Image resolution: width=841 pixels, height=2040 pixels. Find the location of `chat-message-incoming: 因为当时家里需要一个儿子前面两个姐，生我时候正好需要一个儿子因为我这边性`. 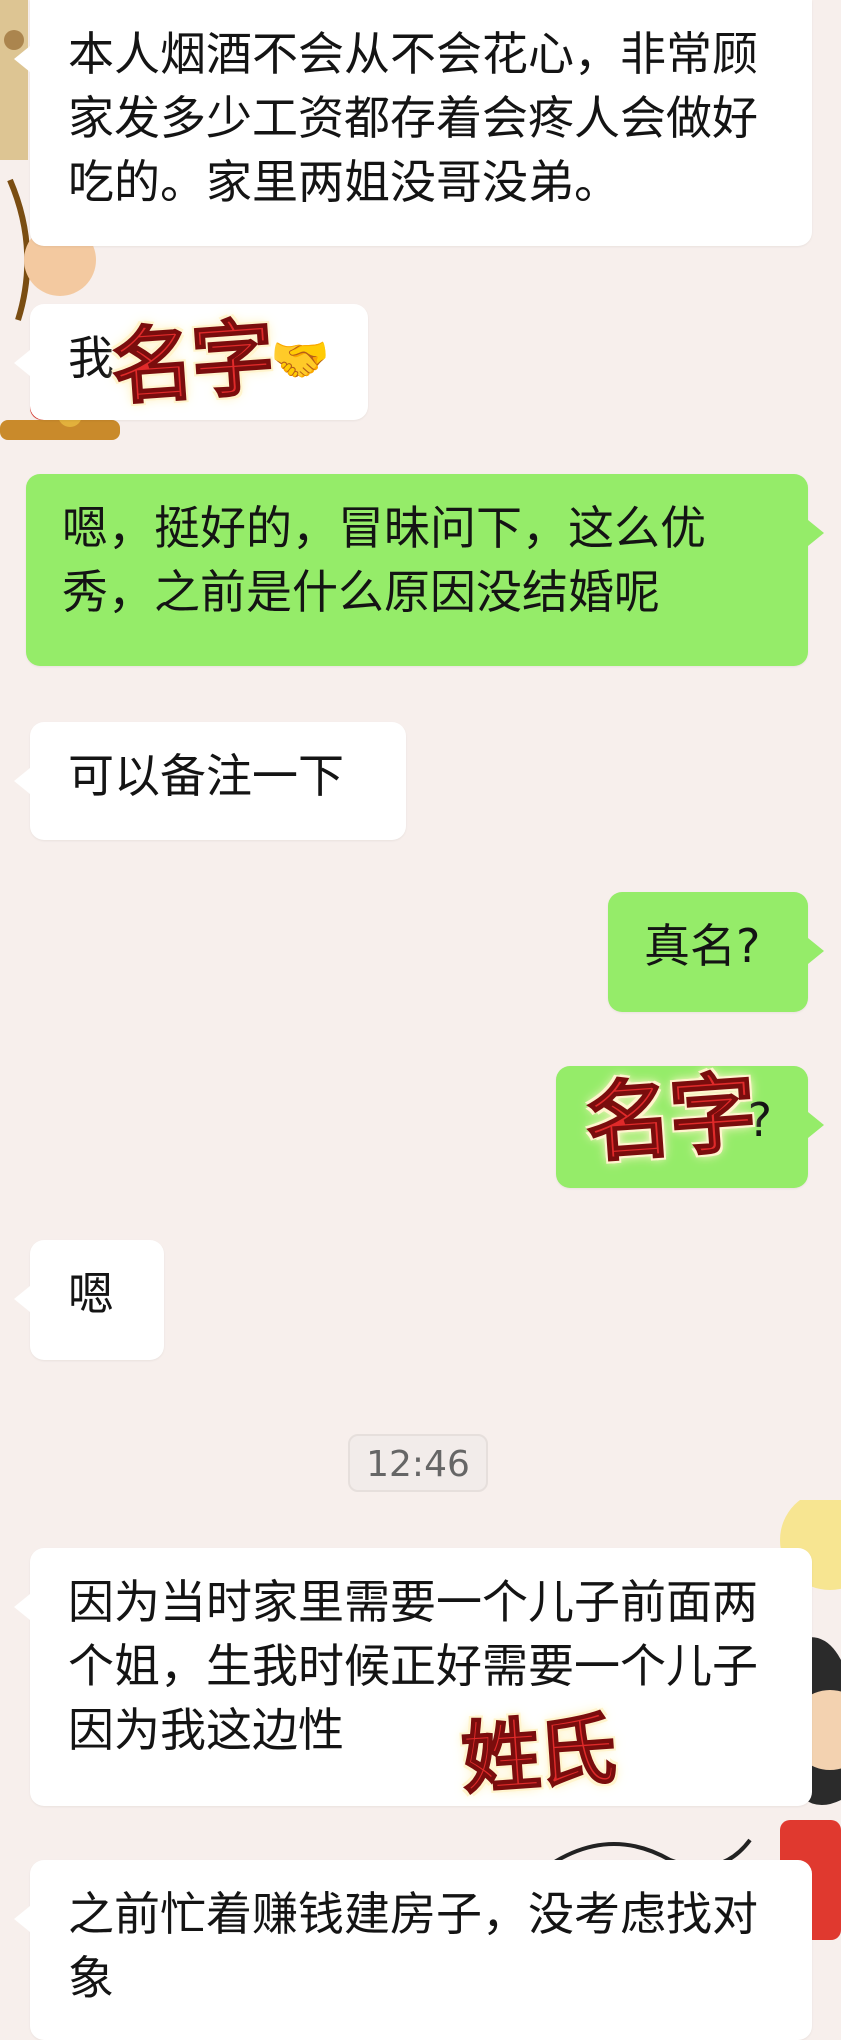

chat-message-incoming: 因为当时家里需要一个儿子前面两个姐，生我时候正好需要一个儿子因为我这边性 is located at coordinates (413, 1677).